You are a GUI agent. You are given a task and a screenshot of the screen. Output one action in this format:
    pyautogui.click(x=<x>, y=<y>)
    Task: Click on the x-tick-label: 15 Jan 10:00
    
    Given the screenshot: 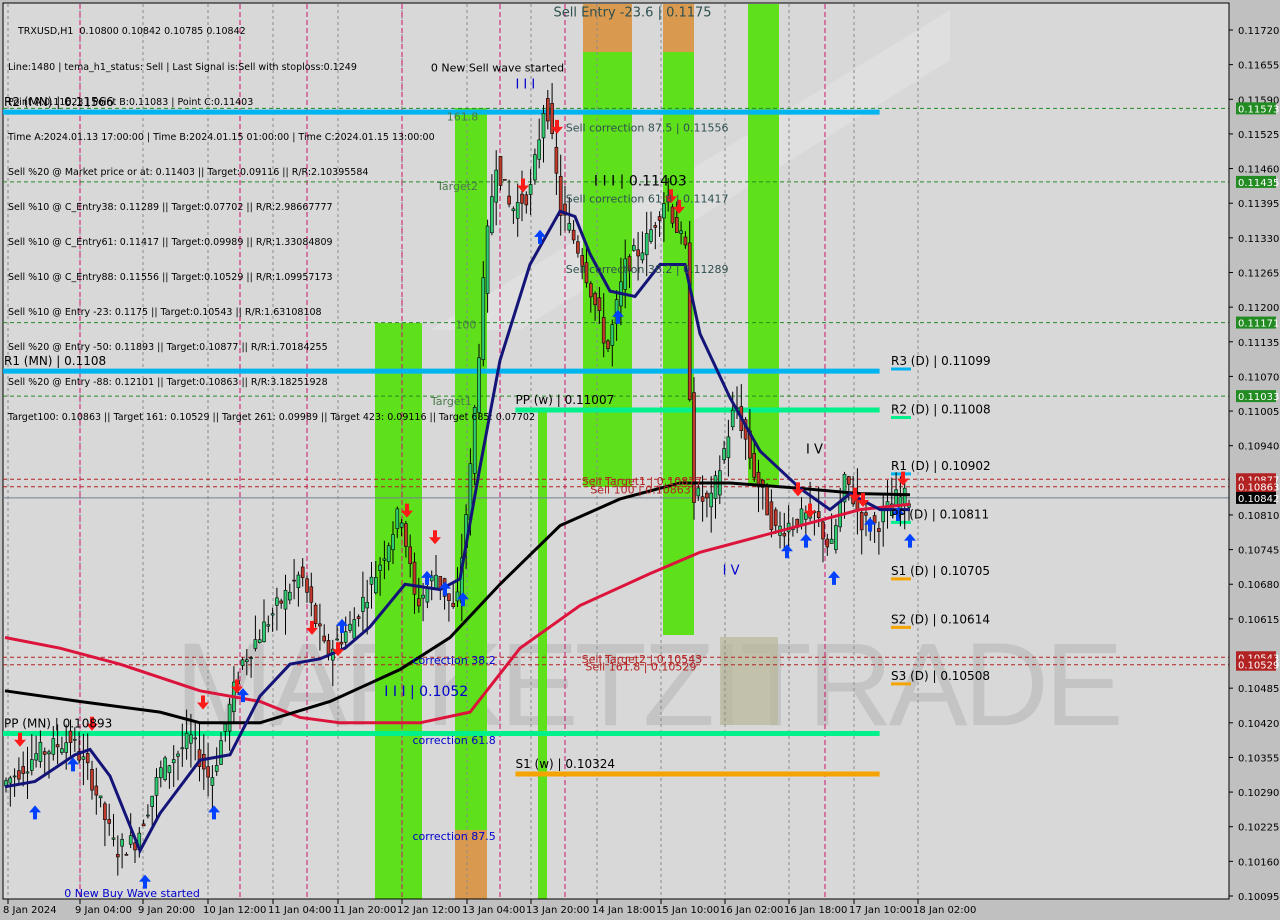 What is the action you would take?
    pyautogui.click(x=687, y=910)
    